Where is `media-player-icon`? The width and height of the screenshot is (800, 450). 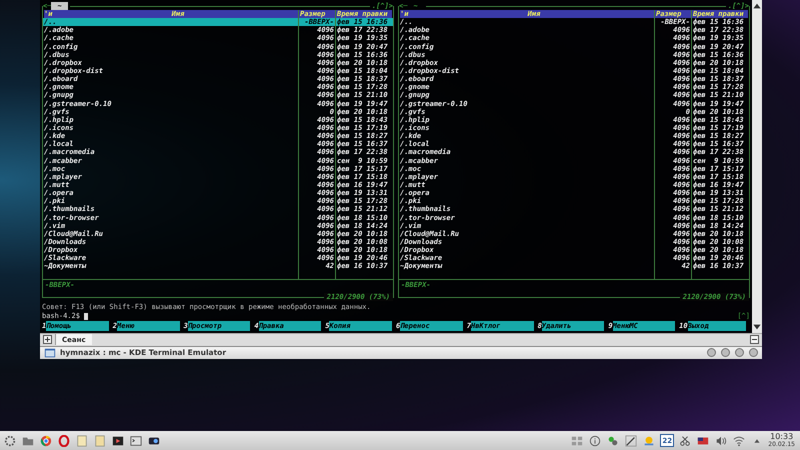
media-player-icon is located at coordinates (118, 441).